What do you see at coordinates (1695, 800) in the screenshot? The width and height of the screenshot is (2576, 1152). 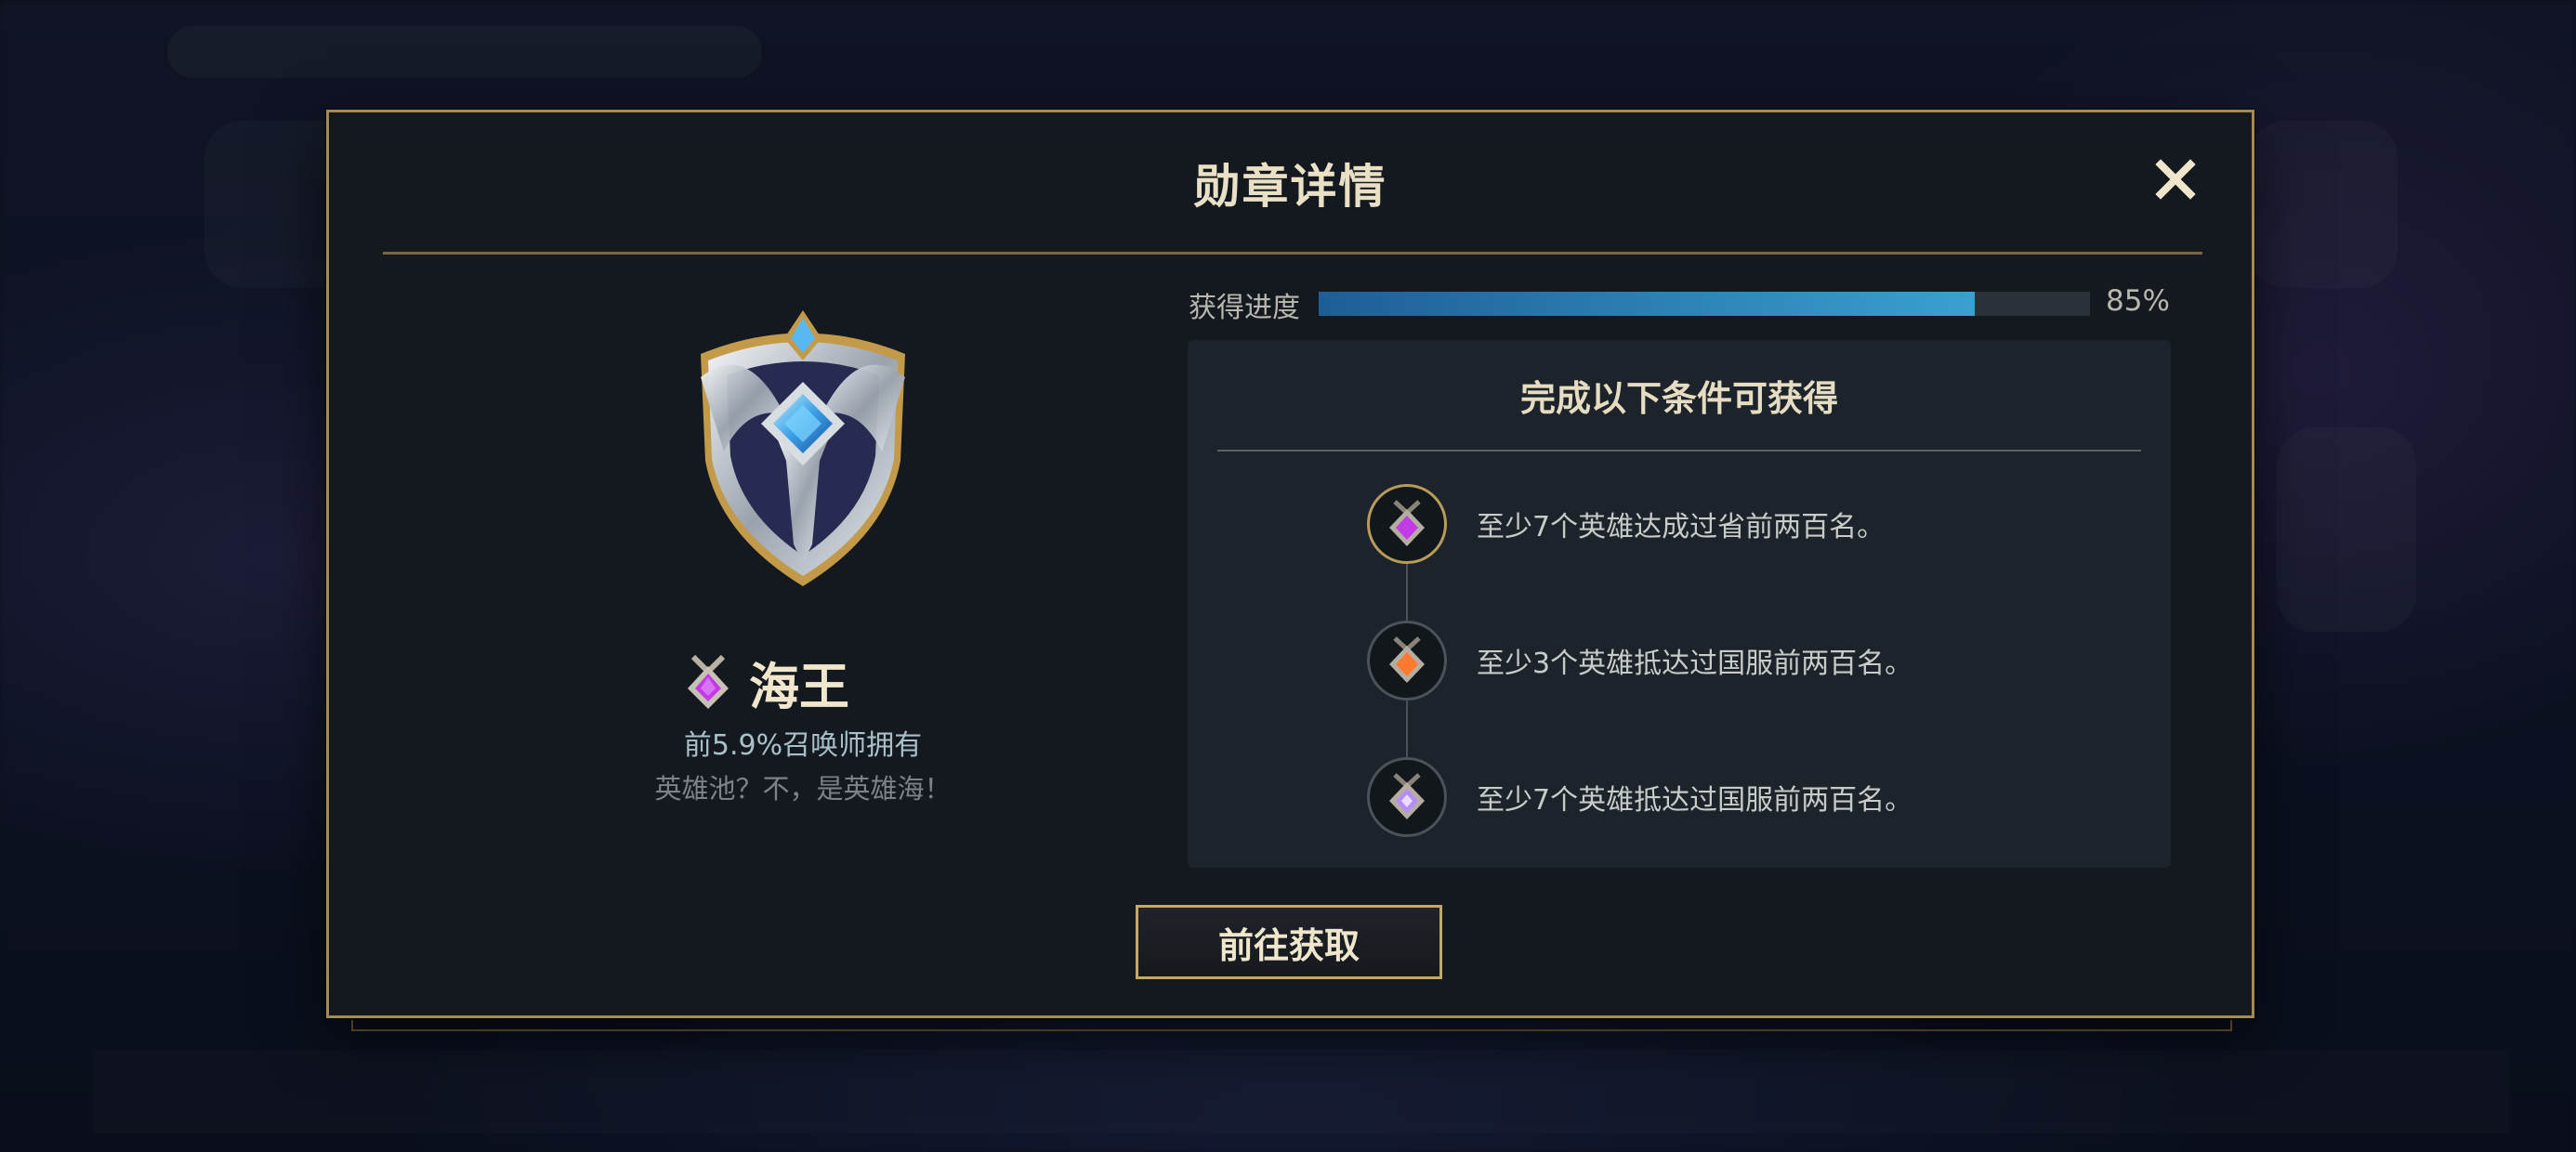 I see `condition-text: 至少7个英雄抵达过国服前两百名。` at bounding box center [1695, 800].